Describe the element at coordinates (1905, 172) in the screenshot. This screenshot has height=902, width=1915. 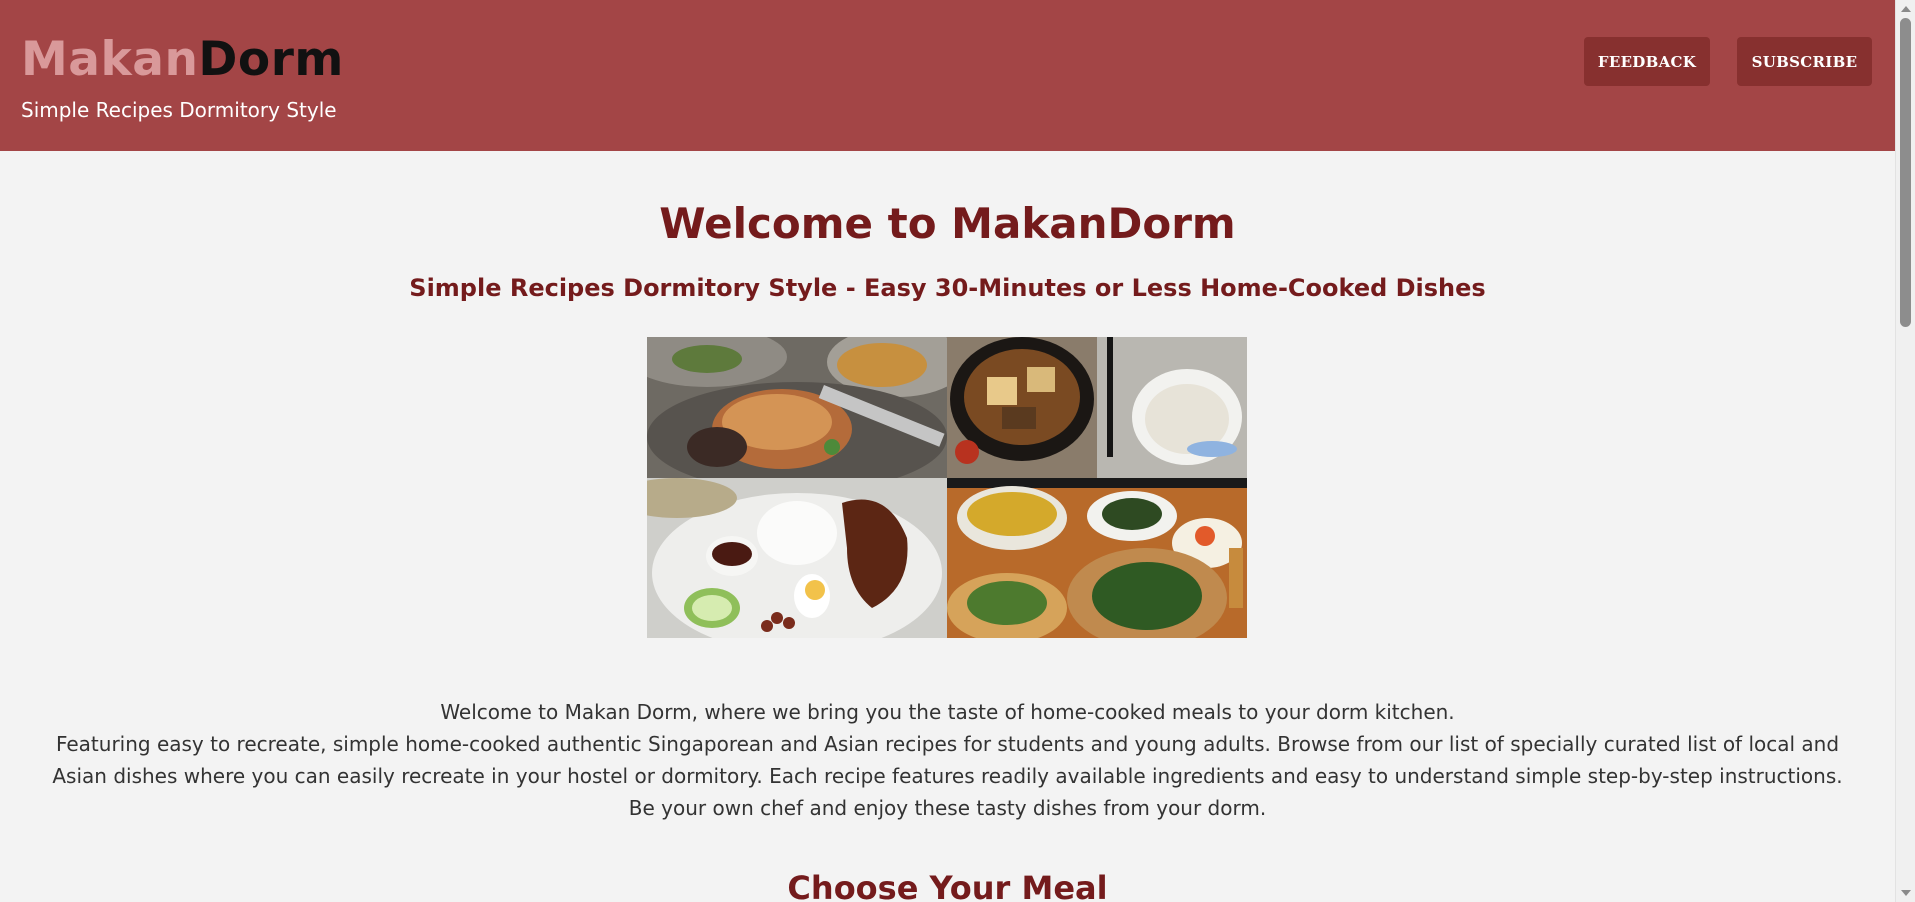
I see `scrollbar-thumb` at that location.